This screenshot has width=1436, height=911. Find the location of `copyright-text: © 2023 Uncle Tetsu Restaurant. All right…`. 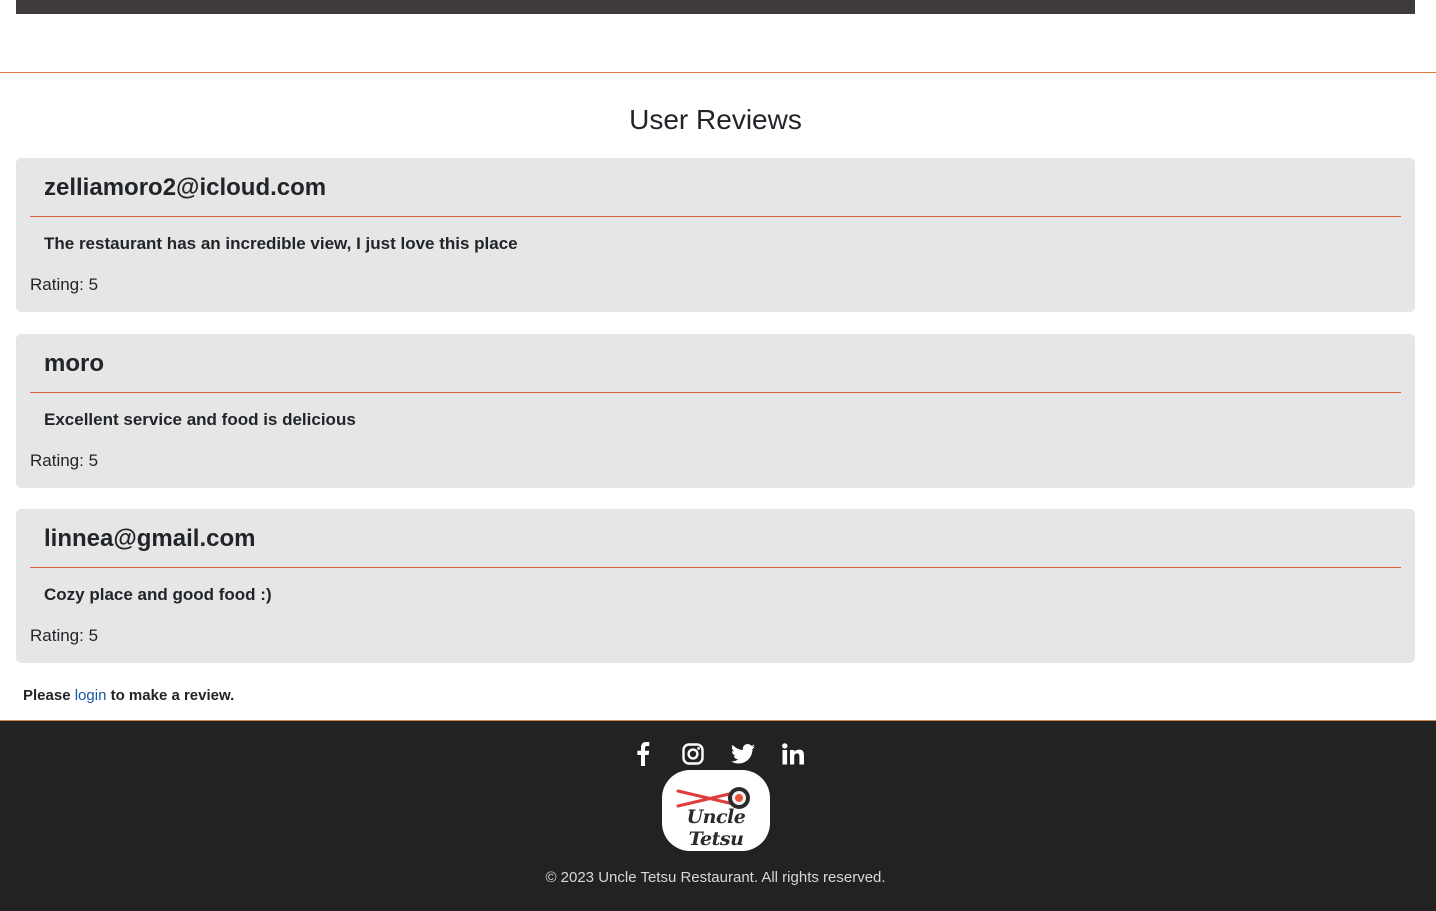

copyright-text: © 2023 Uncle Tetsu Restaurant. All right… is located at coordinates (715, 877).